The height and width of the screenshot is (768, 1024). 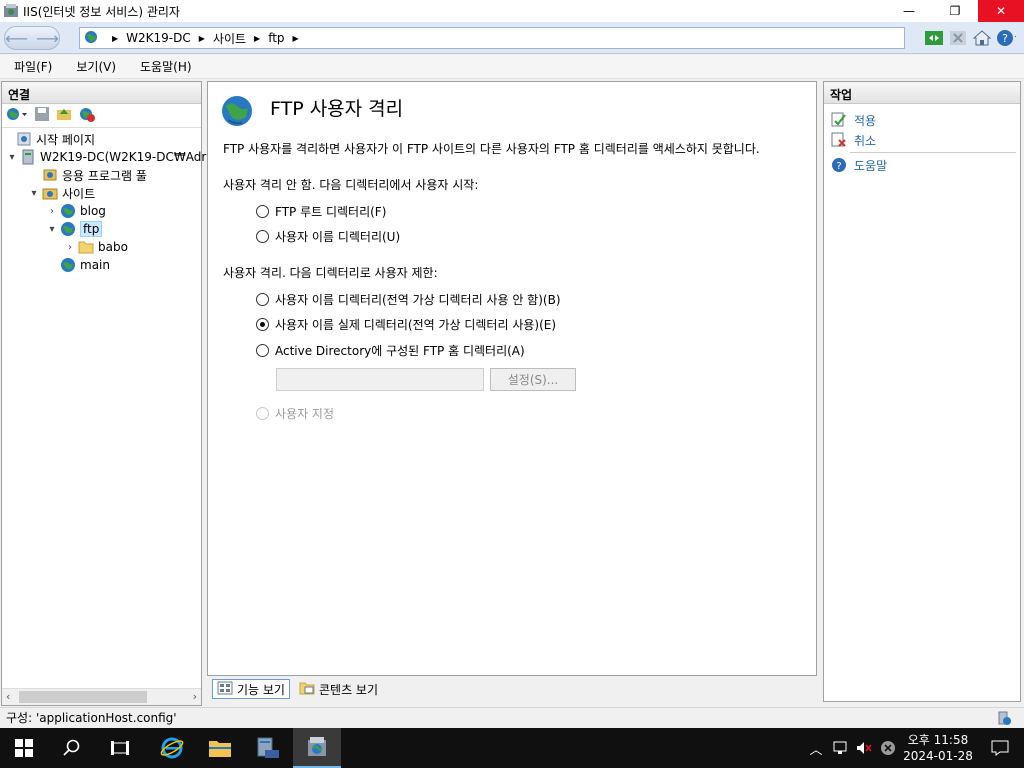 What do you see at coordinates (50, 175) in the screenshot?
I see `app-pool-icon` at bounding box center [50, 175].